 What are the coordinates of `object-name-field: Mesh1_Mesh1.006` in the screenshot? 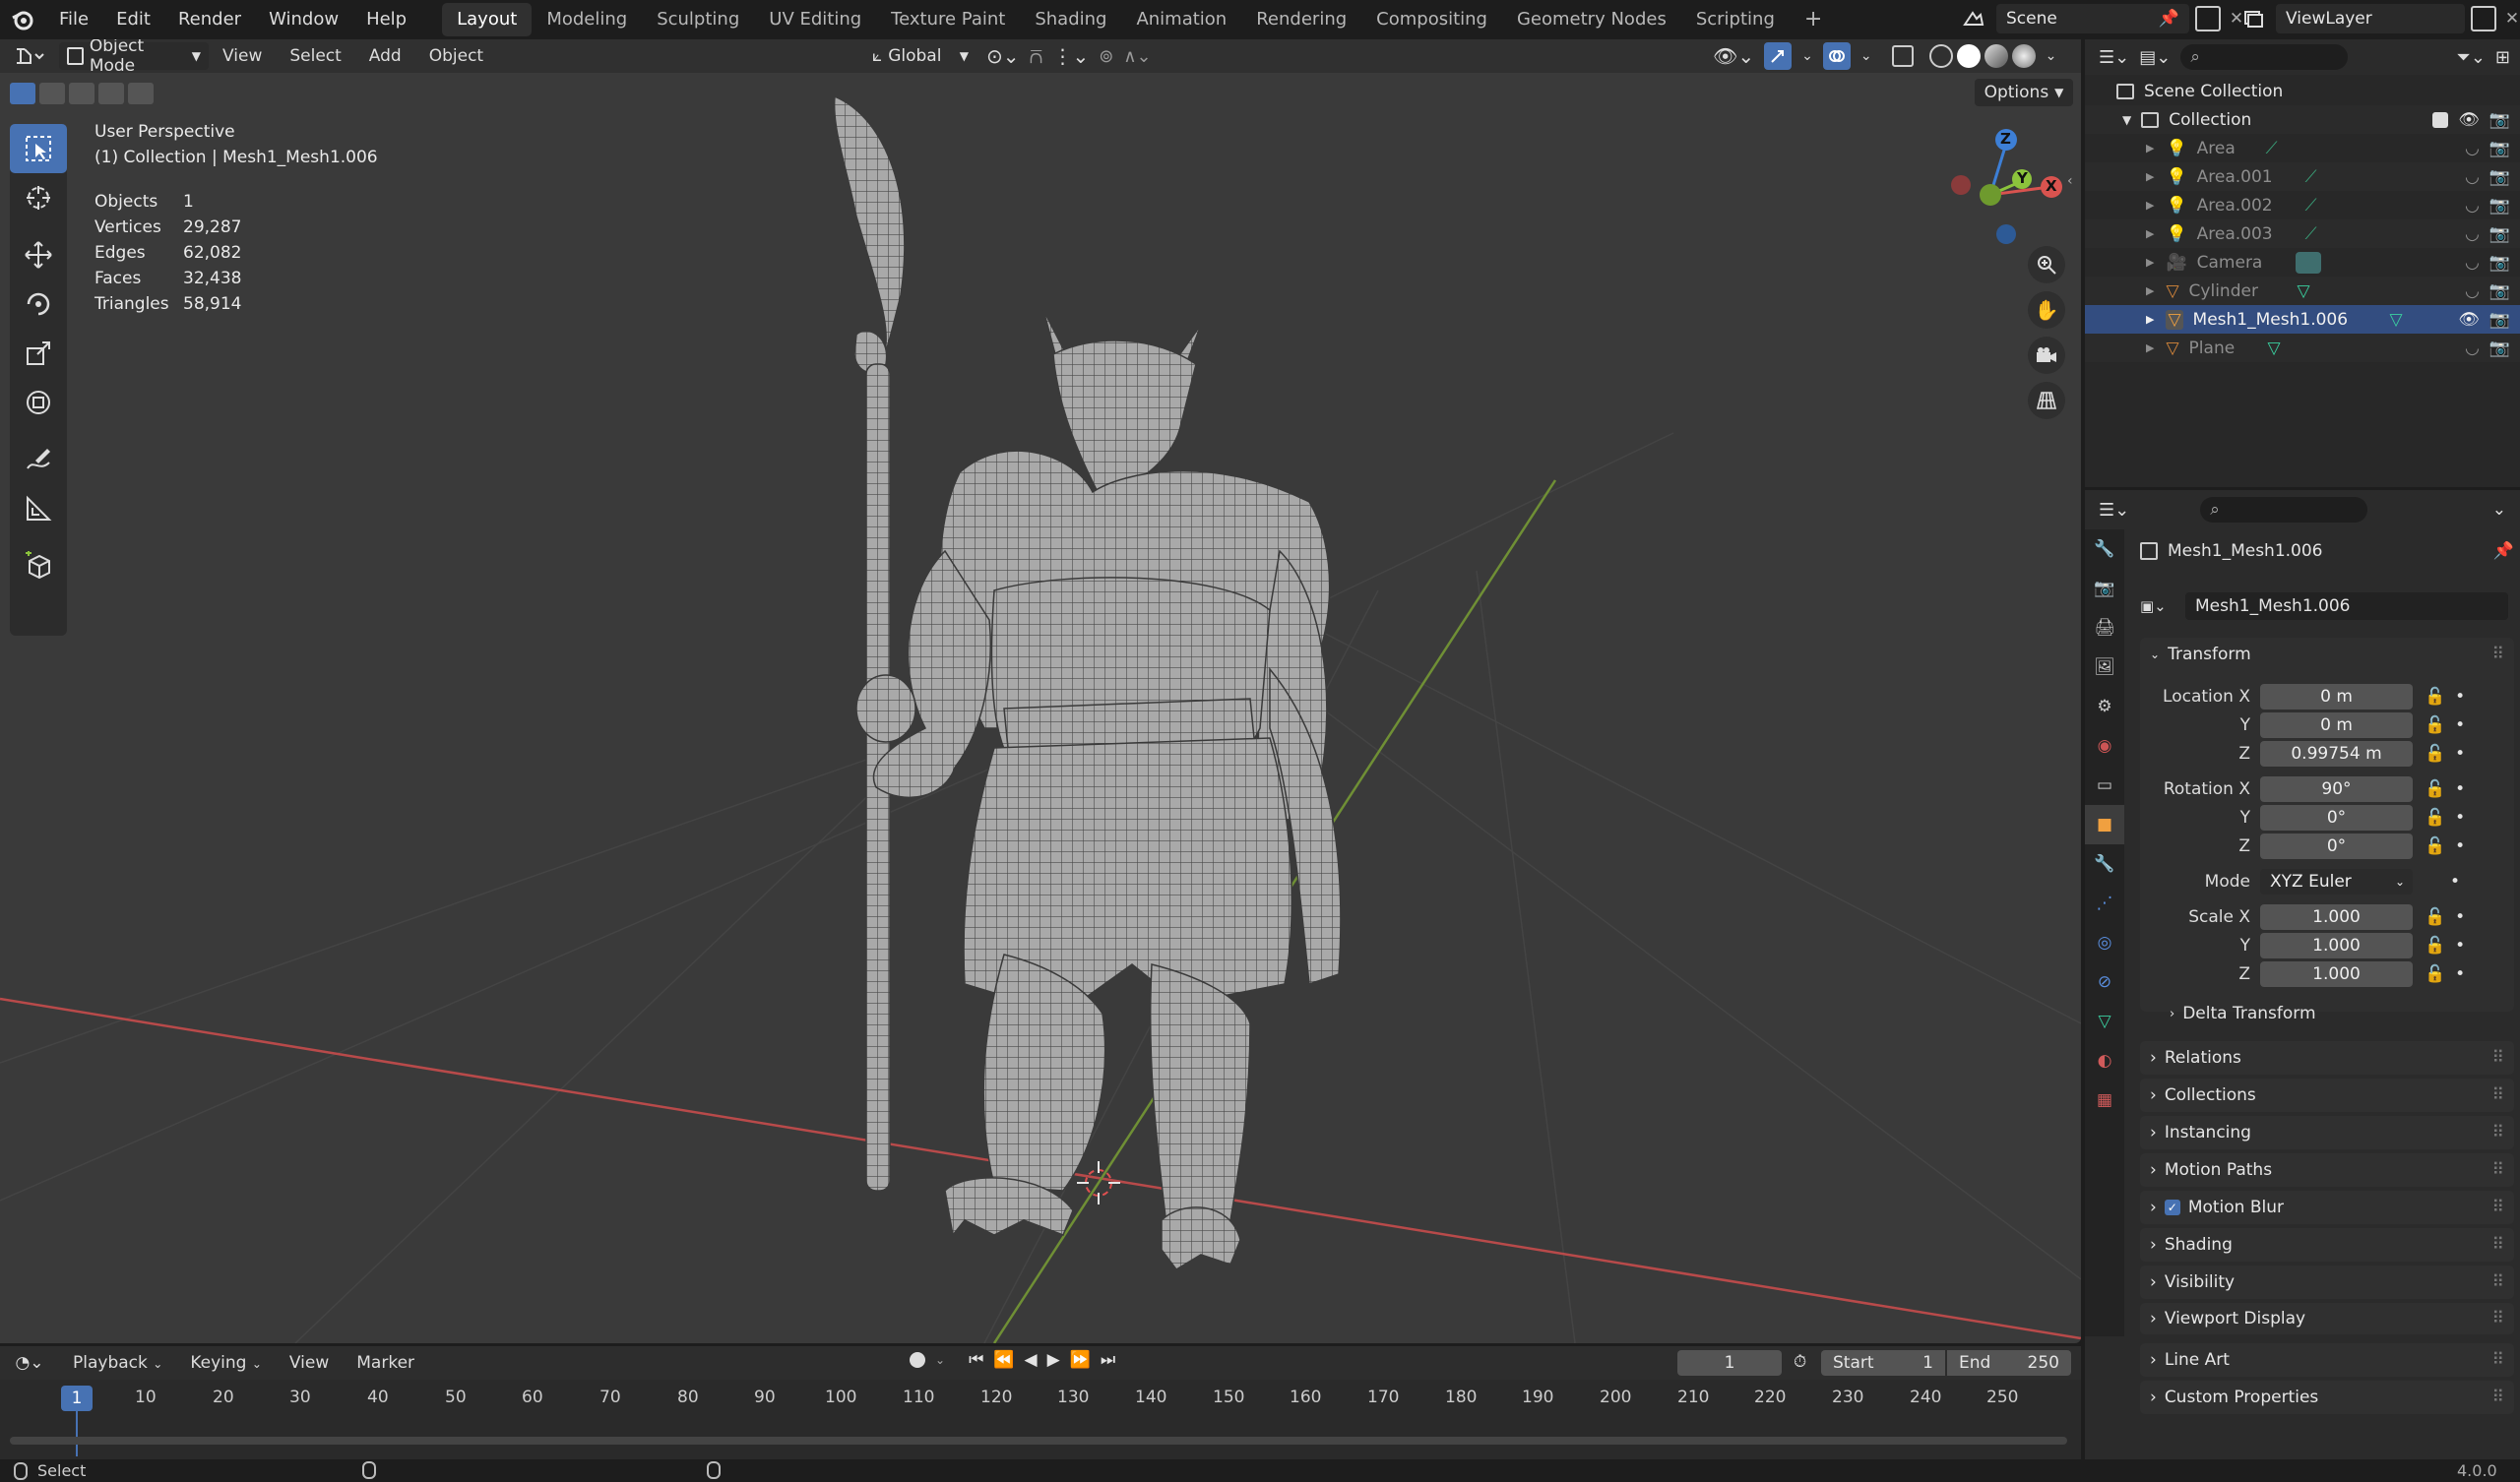 It's located at (2346, 606).